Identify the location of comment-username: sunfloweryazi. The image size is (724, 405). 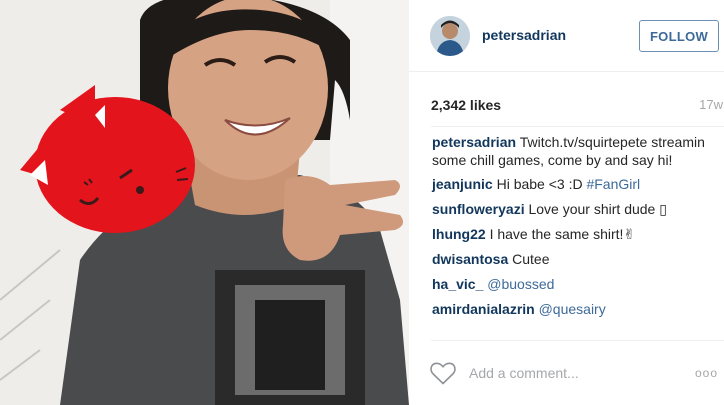
(478, 209).